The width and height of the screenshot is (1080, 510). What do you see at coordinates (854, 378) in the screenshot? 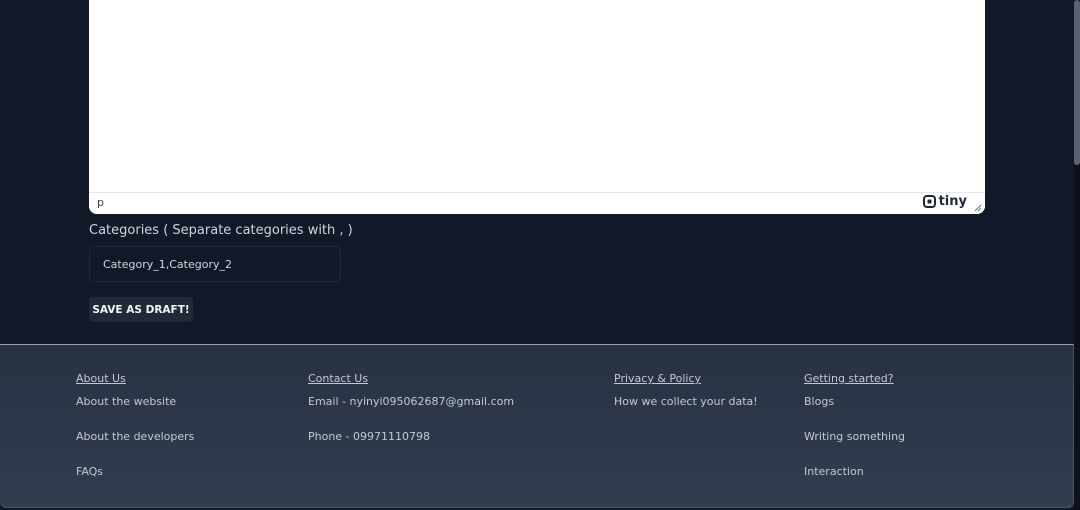
I see `getting-started-link: Getting started?` at bounding box center [854, 378].